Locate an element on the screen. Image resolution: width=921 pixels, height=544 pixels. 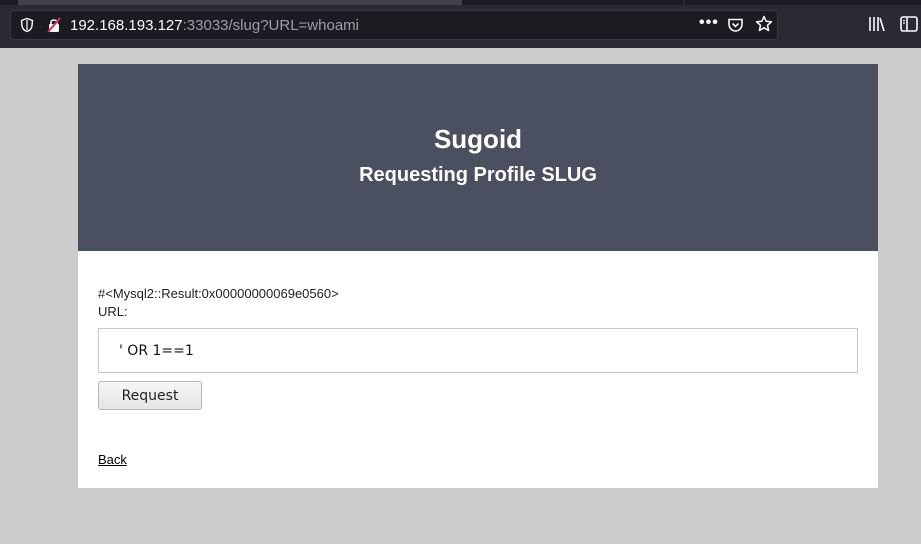
insecure-lock-icon is located at coordinates (54, 25).